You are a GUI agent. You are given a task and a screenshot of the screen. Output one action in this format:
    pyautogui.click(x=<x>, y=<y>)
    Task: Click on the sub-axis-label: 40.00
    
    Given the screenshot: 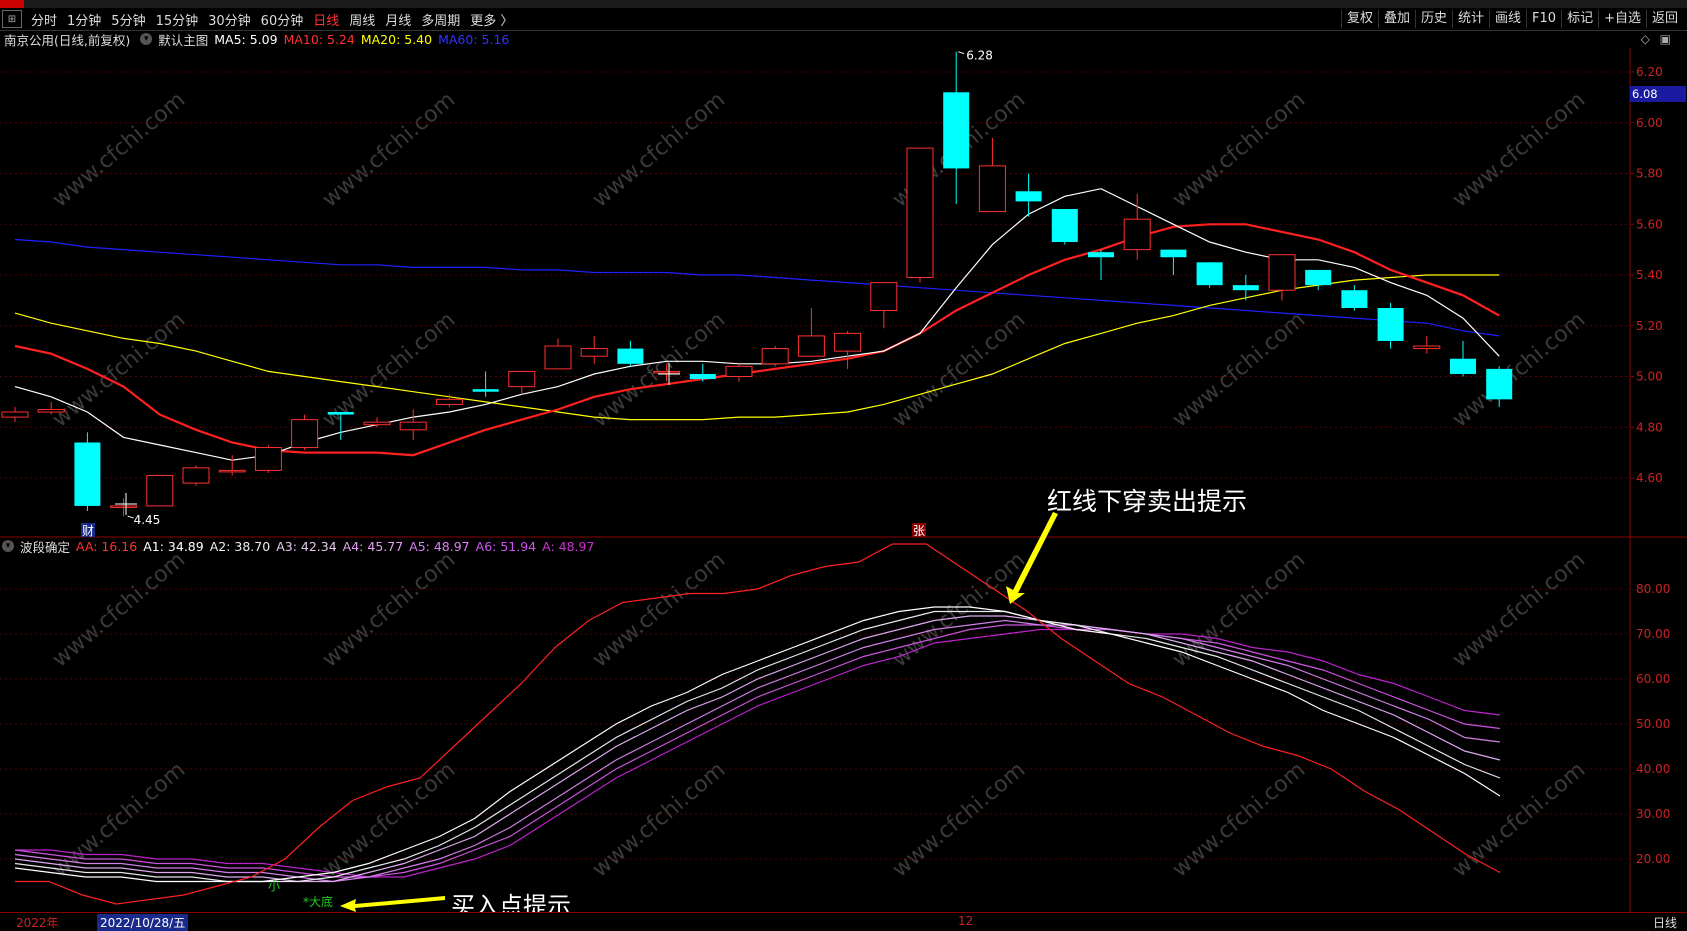 What is the action you would take?
    pyautogui.click(x=1653, y=769)
    